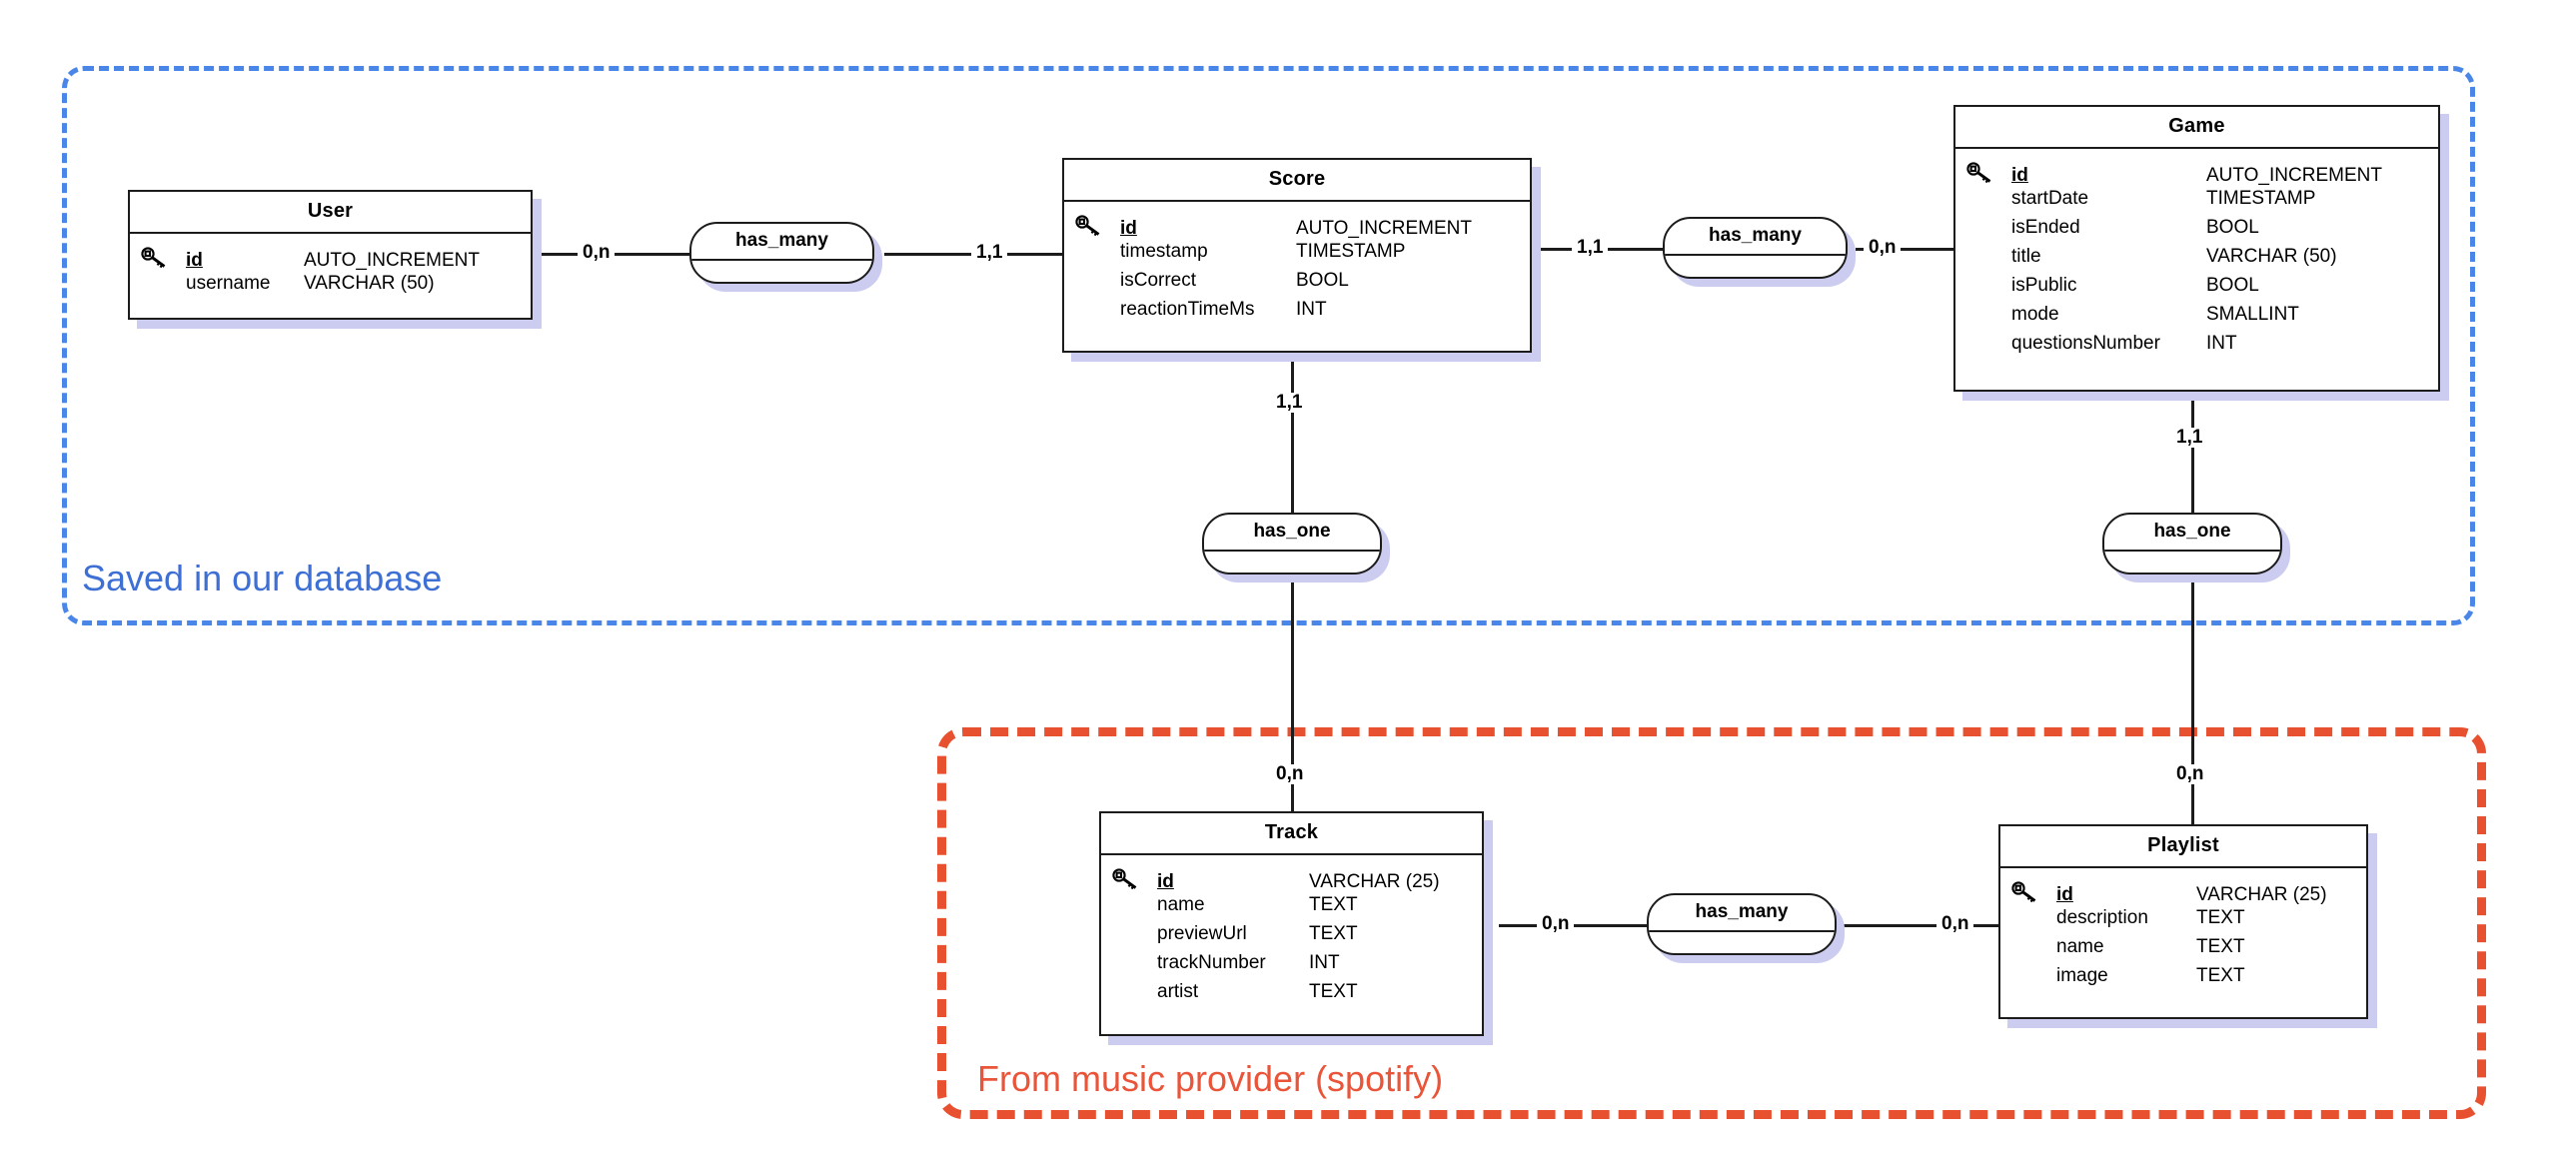 The image size is (2576, 1175). Describe the element at coordinates (1202, 933) in the screenshot. I see `attribute-name: previewUrl` at that location.